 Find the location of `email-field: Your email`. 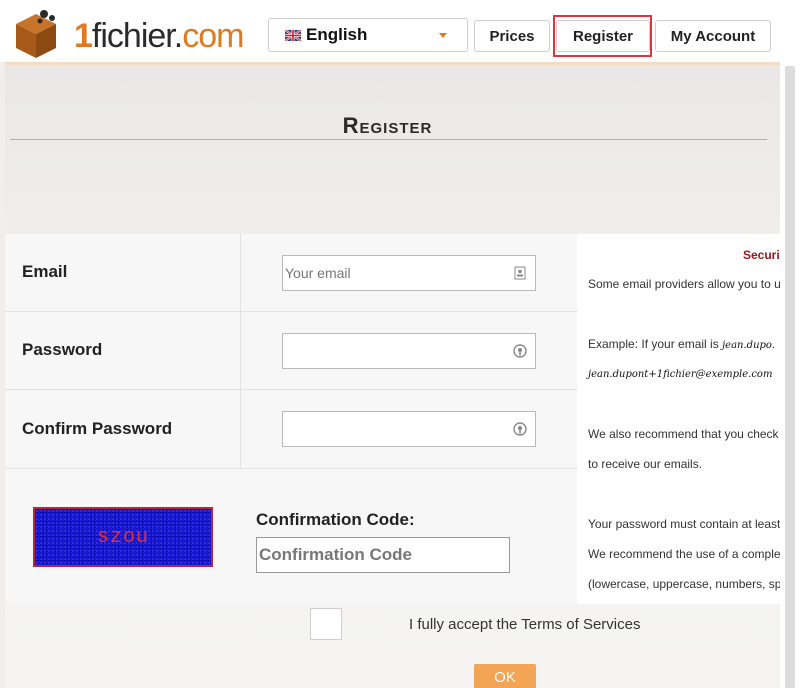

email-field: Your email is located at coordinates (409, 273).